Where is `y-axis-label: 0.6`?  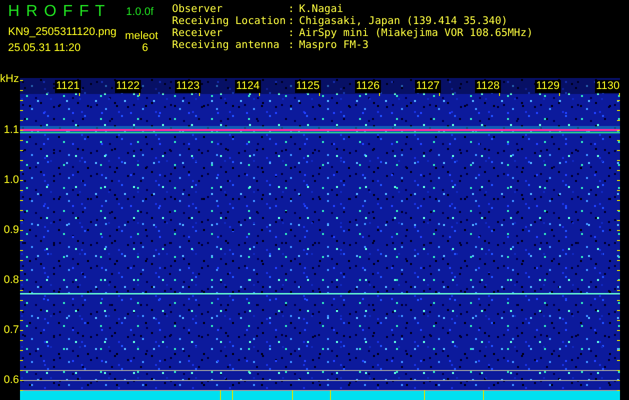 y-axis-label: 0.6 is located at coordinates (10, 380).